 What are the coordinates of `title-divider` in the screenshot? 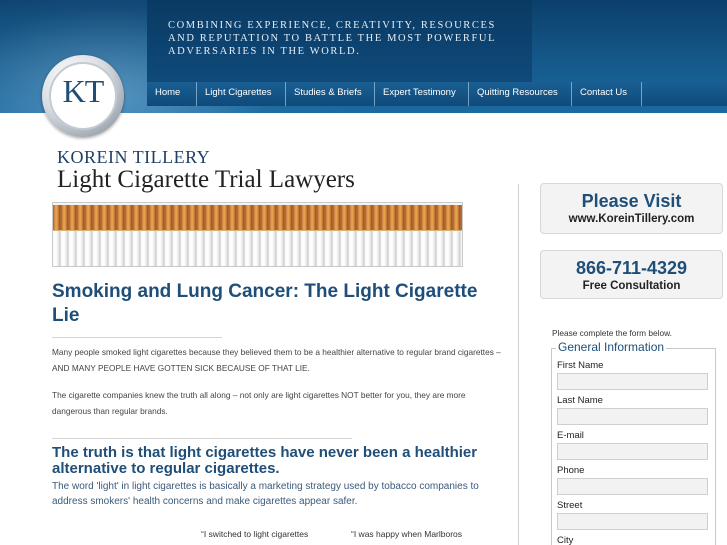 It's located at (137, 337).